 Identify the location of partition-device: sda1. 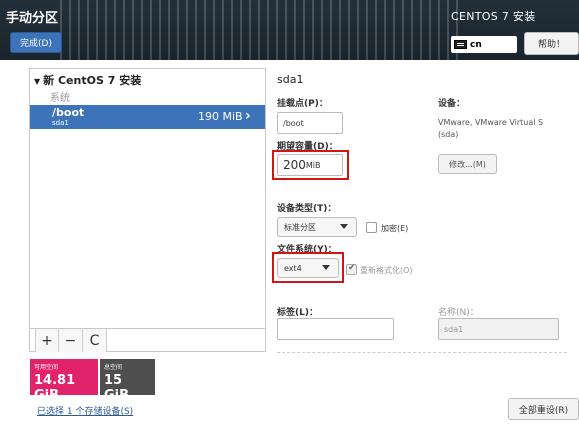
(60, 123).